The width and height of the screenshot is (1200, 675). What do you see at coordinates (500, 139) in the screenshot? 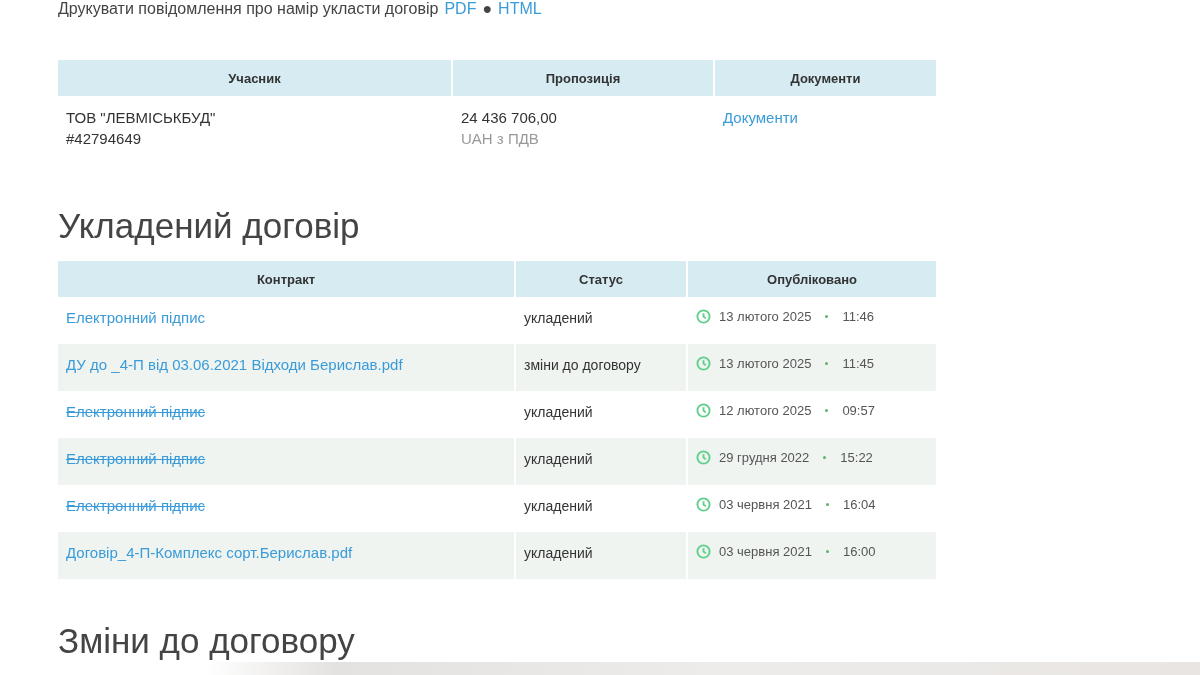
I see `currency-label: UAH з ПДВ` at bounding box center [500, 139].